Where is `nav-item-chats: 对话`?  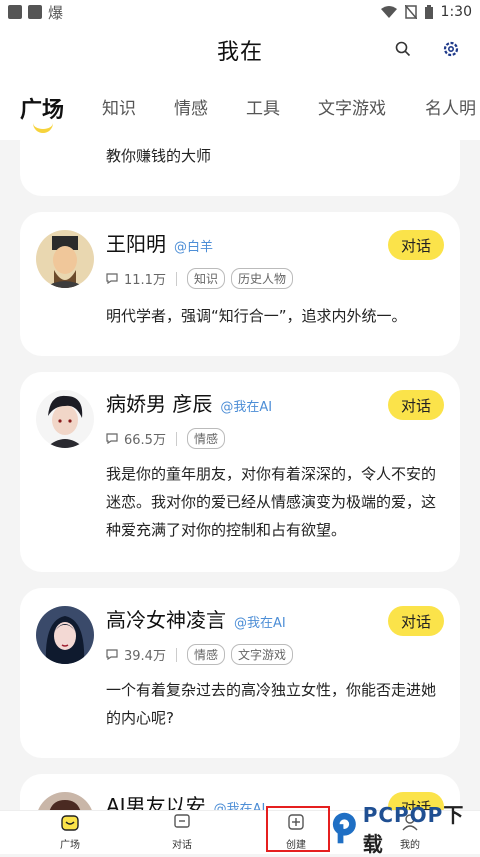 nav-item-chats: 对话 is located at coordinates (182, 832).